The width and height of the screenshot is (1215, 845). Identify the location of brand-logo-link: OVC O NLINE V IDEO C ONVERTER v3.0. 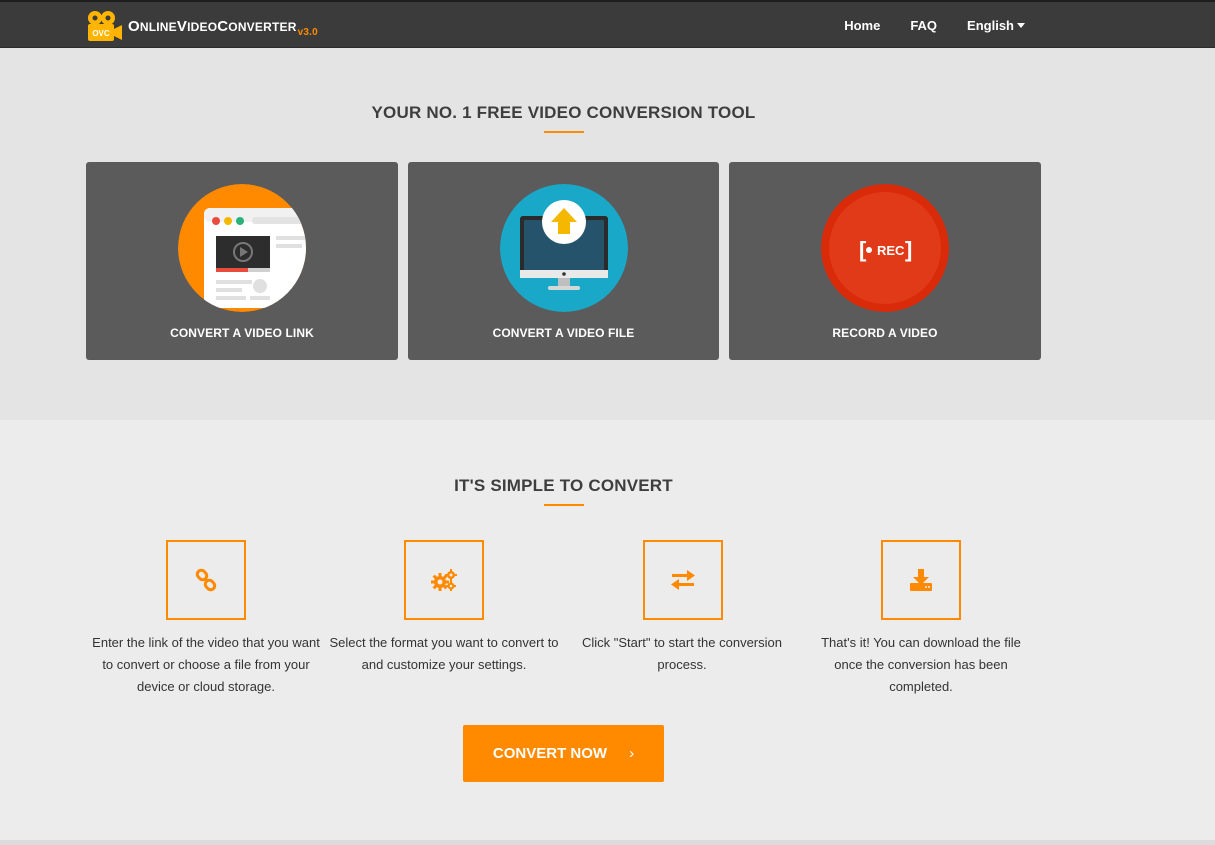
(202, 26).